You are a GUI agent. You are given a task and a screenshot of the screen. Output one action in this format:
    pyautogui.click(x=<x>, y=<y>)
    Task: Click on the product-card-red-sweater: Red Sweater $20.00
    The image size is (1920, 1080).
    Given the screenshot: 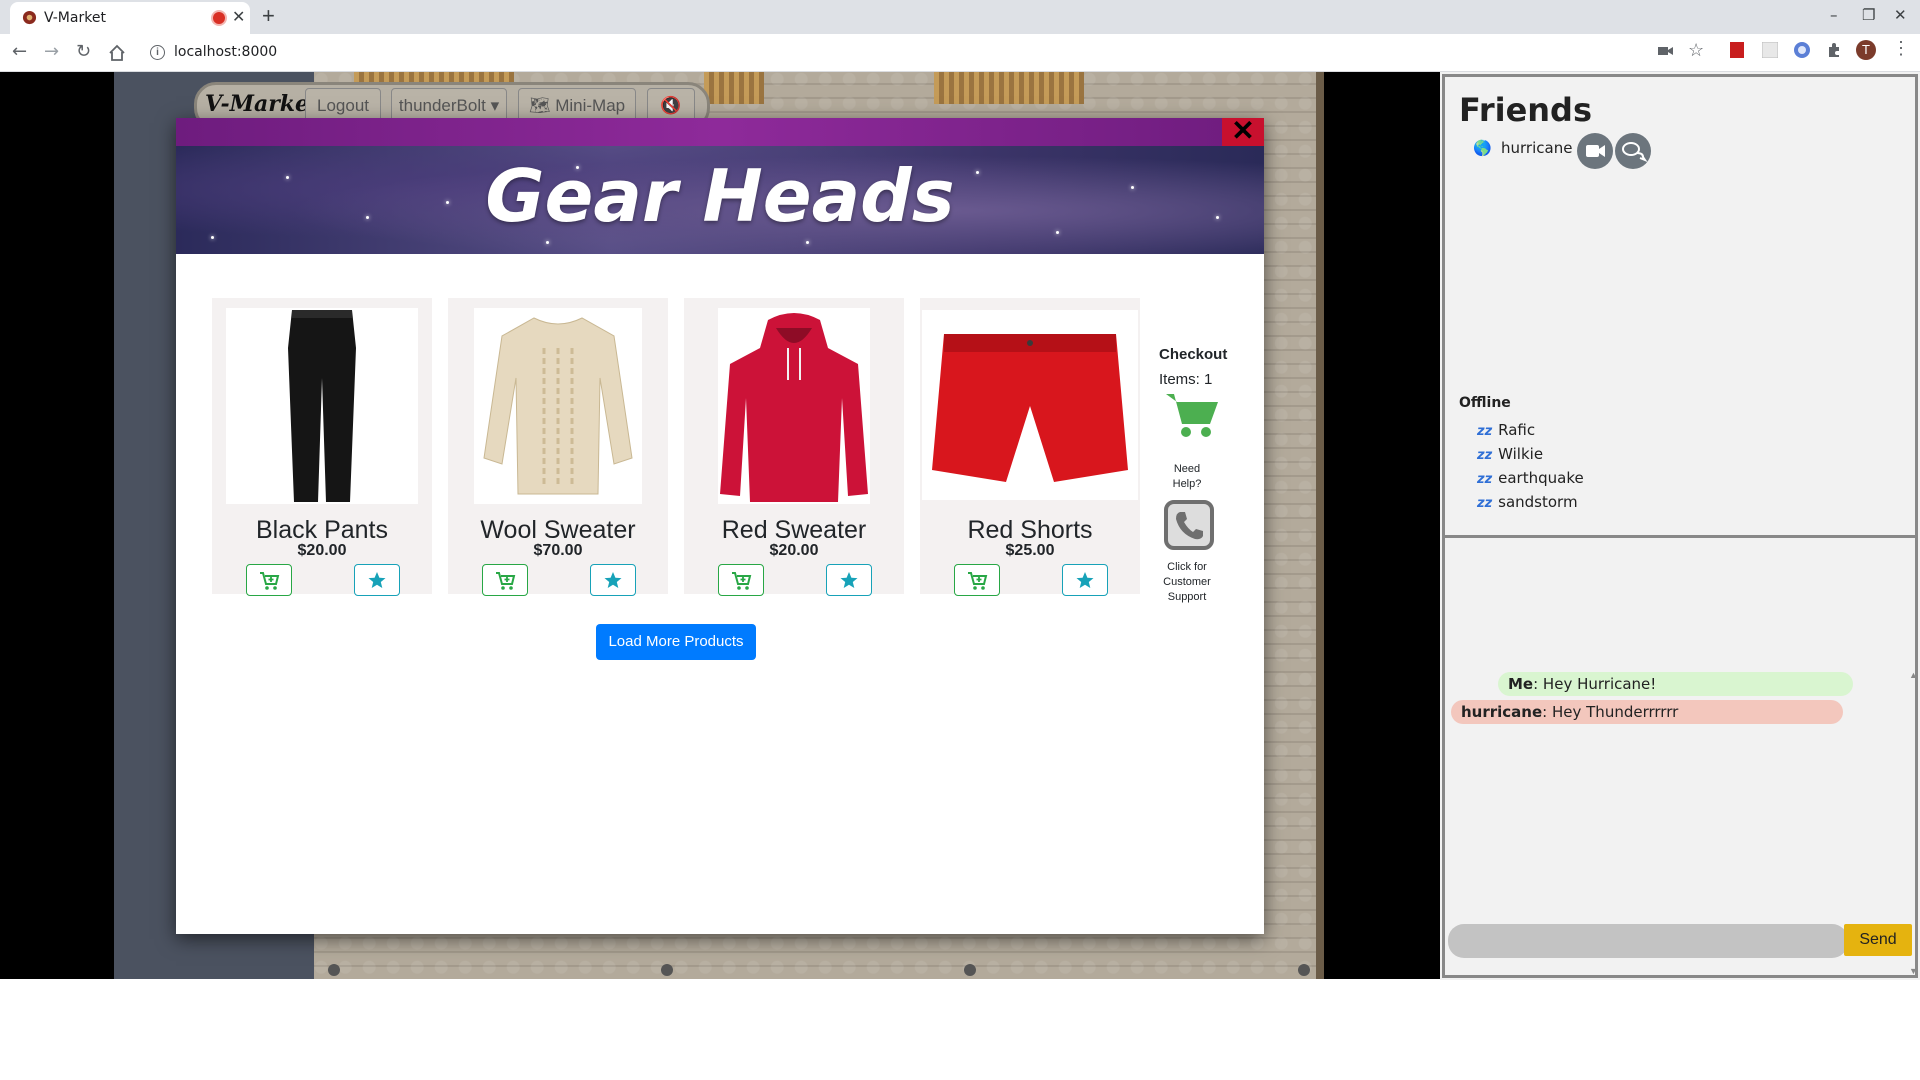 What is the action you would take?
    pyautogui.click(x=794, y=447)
    